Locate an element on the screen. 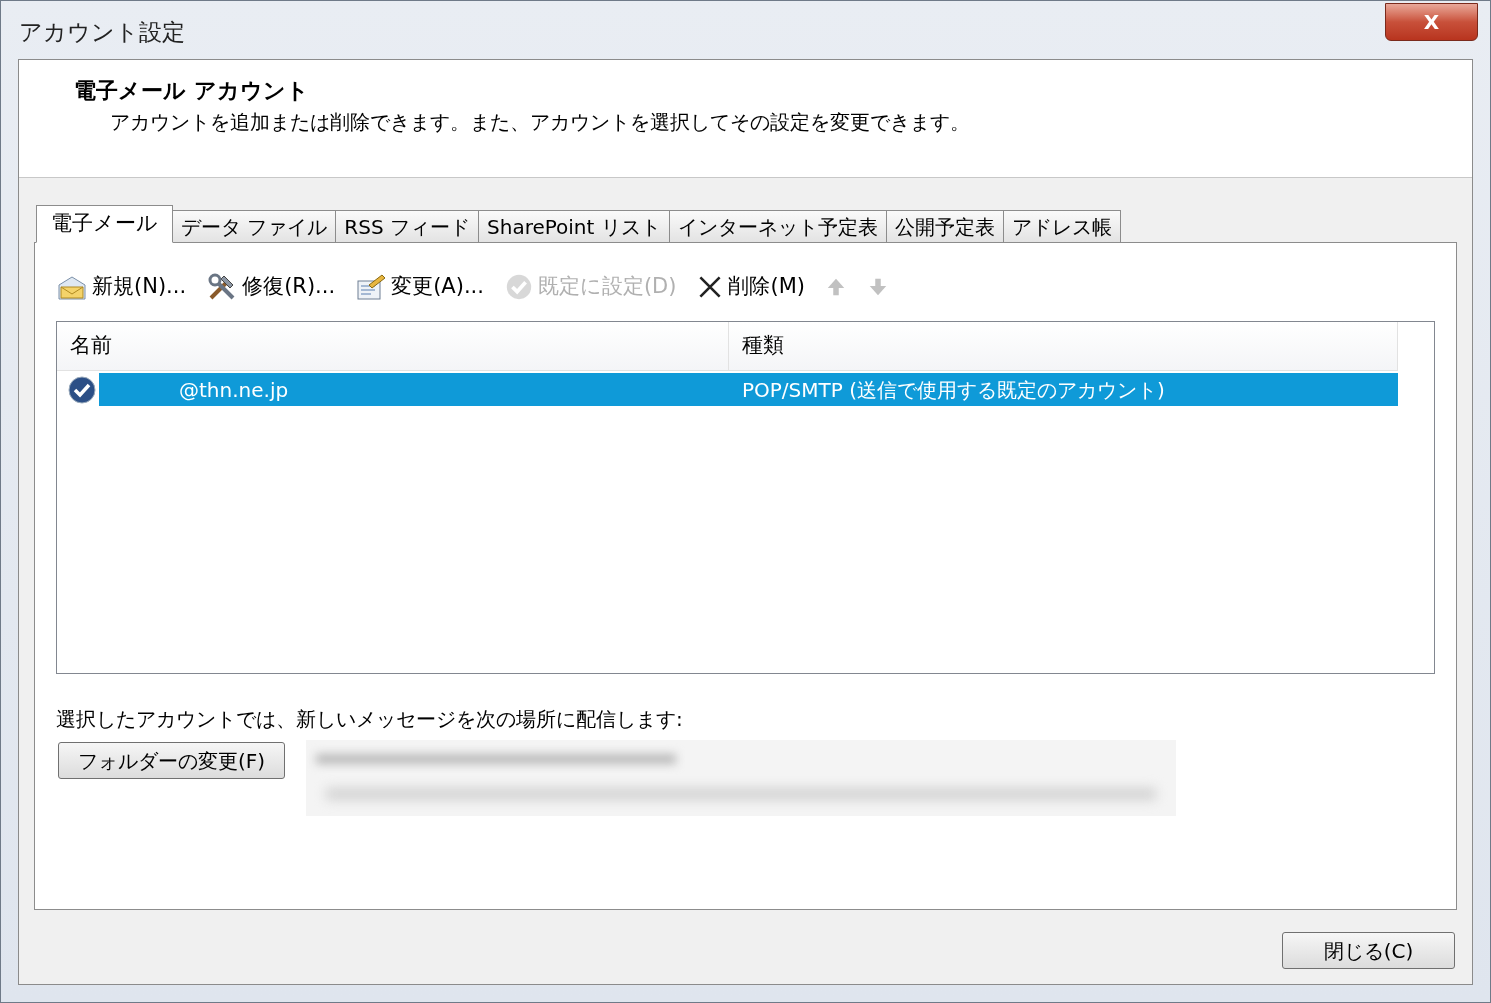 Image resolution: width=1491 pixels, height=1003 pixels. toolbar-button: 削除(M) is located at coordinates (750, 287).